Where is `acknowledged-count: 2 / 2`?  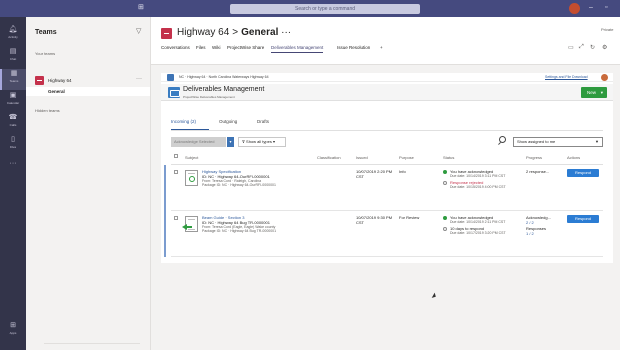
acknowledged-count: 2 / 2 is located at coordinates (530, 222).